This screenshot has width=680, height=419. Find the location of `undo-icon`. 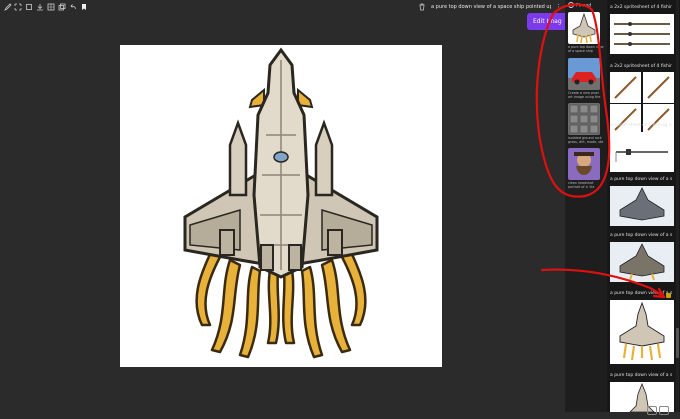

undo-icon is located at coordinates (73, 7).